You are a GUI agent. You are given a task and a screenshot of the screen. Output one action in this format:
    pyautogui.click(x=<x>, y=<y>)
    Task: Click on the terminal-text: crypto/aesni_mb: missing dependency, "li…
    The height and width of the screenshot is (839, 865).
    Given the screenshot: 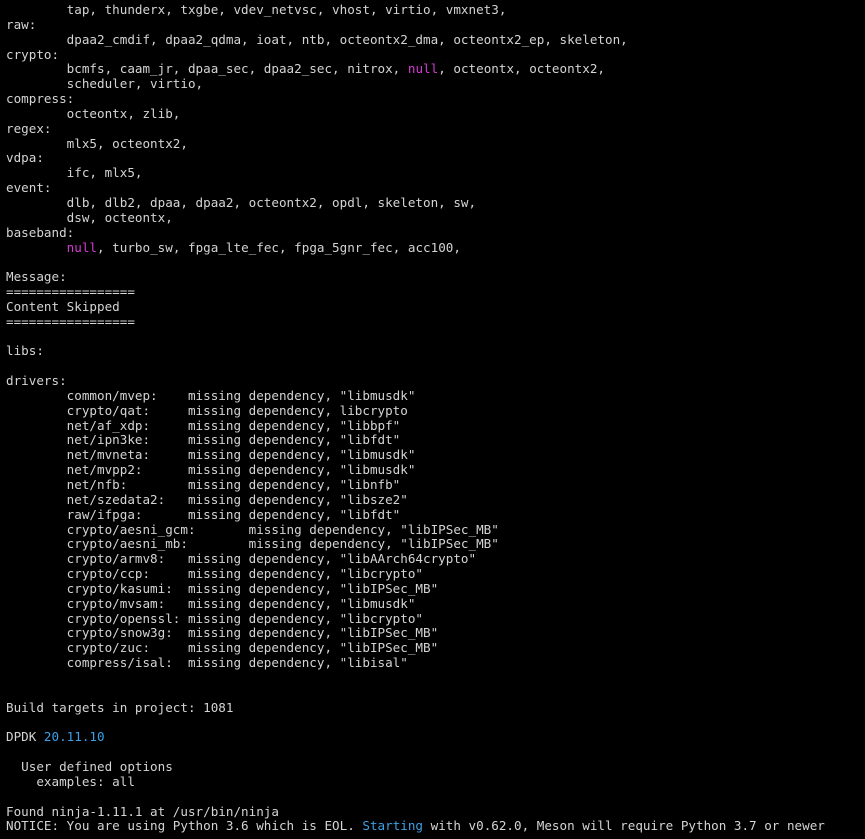 What is the action you would take?
    pyautogui.click(x=252, y=544)
    